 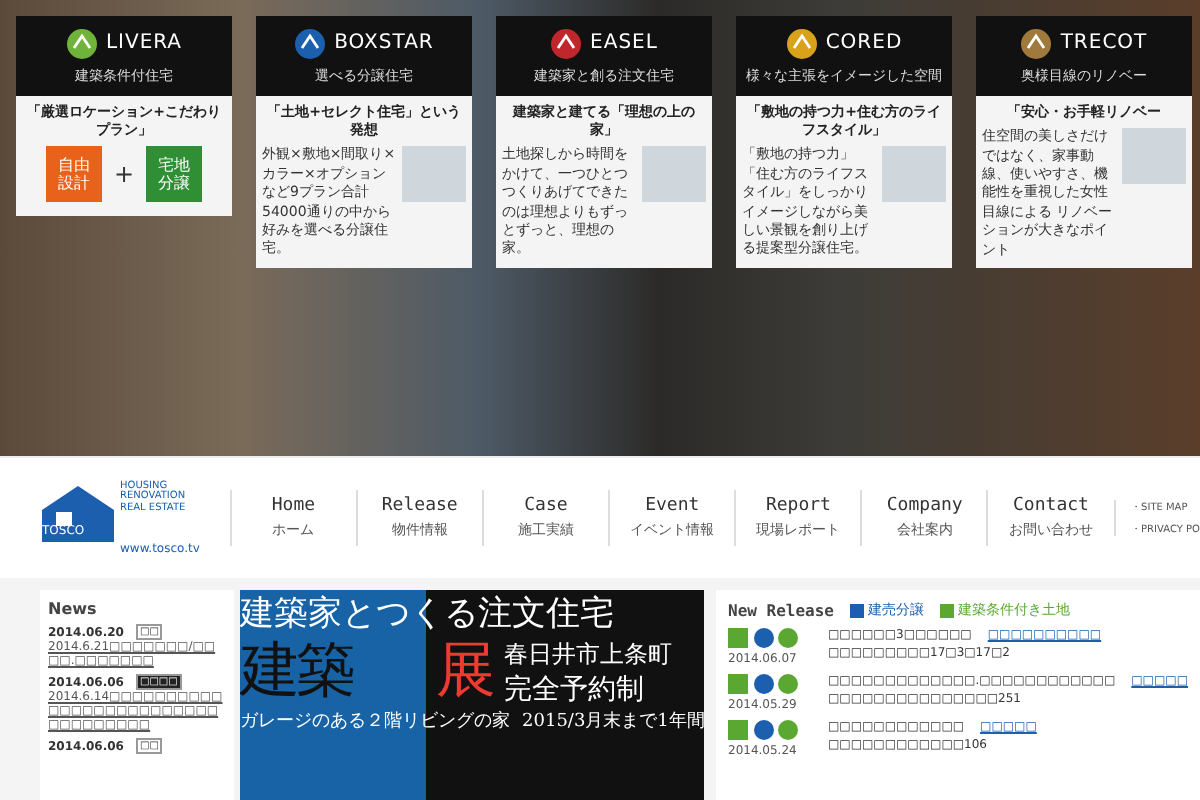 What do you see at coordinates (384, 43) in the screenshot?
I see `brand-name: BOXSTAR` at bounding box center [384, 43].